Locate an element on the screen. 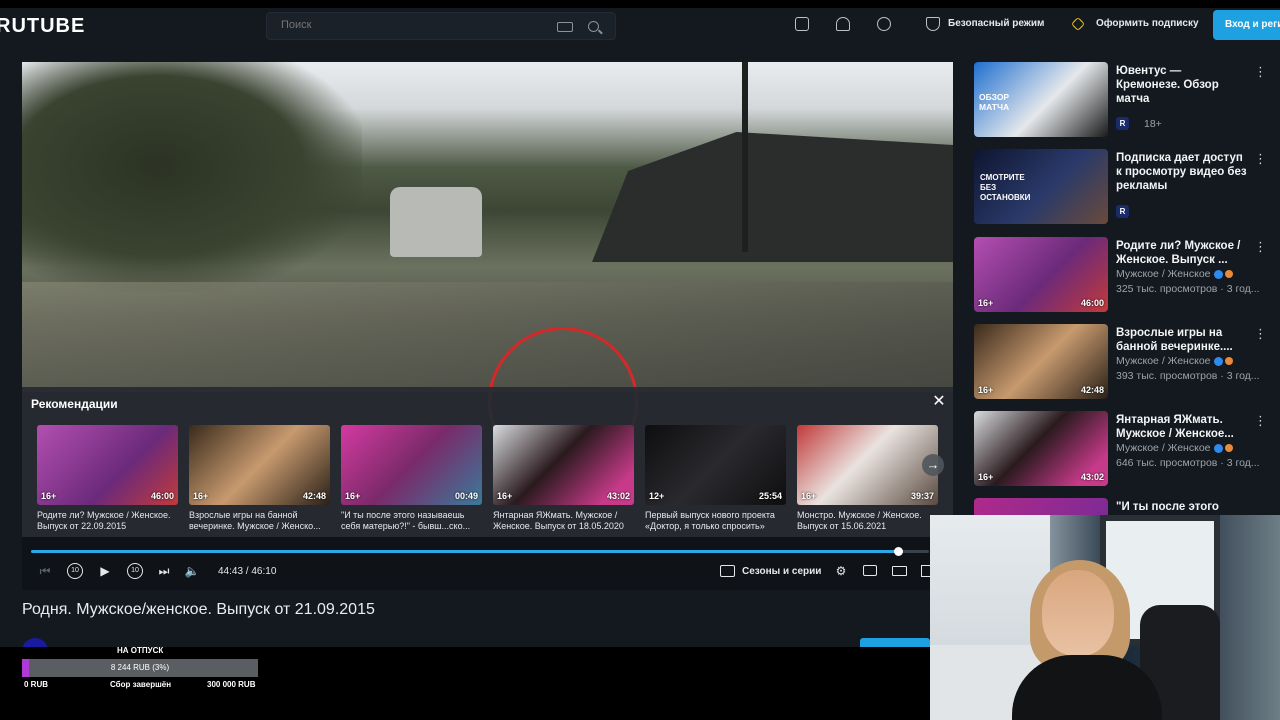 This screenshot has height=720, width=1280. duration-badge: 42:48 is located at coordinates (1092, 390).